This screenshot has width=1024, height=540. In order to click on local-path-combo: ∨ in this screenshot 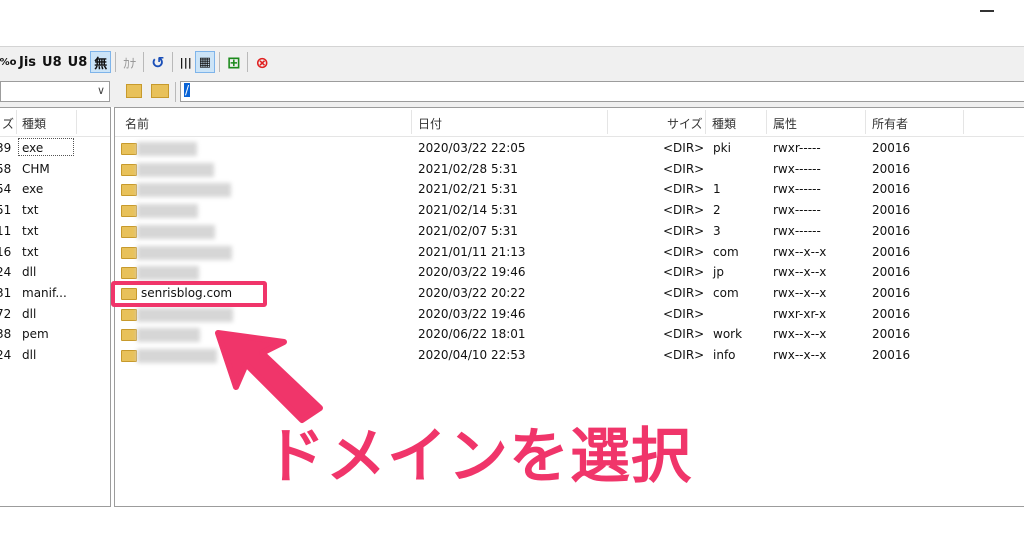, I will do `click(55, 91)`.